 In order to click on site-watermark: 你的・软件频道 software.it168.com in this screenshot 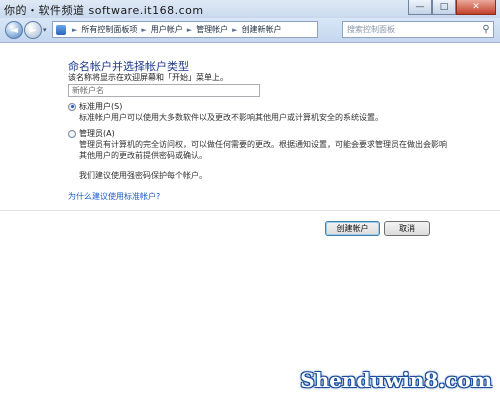, I will do `click(104, 10)`.